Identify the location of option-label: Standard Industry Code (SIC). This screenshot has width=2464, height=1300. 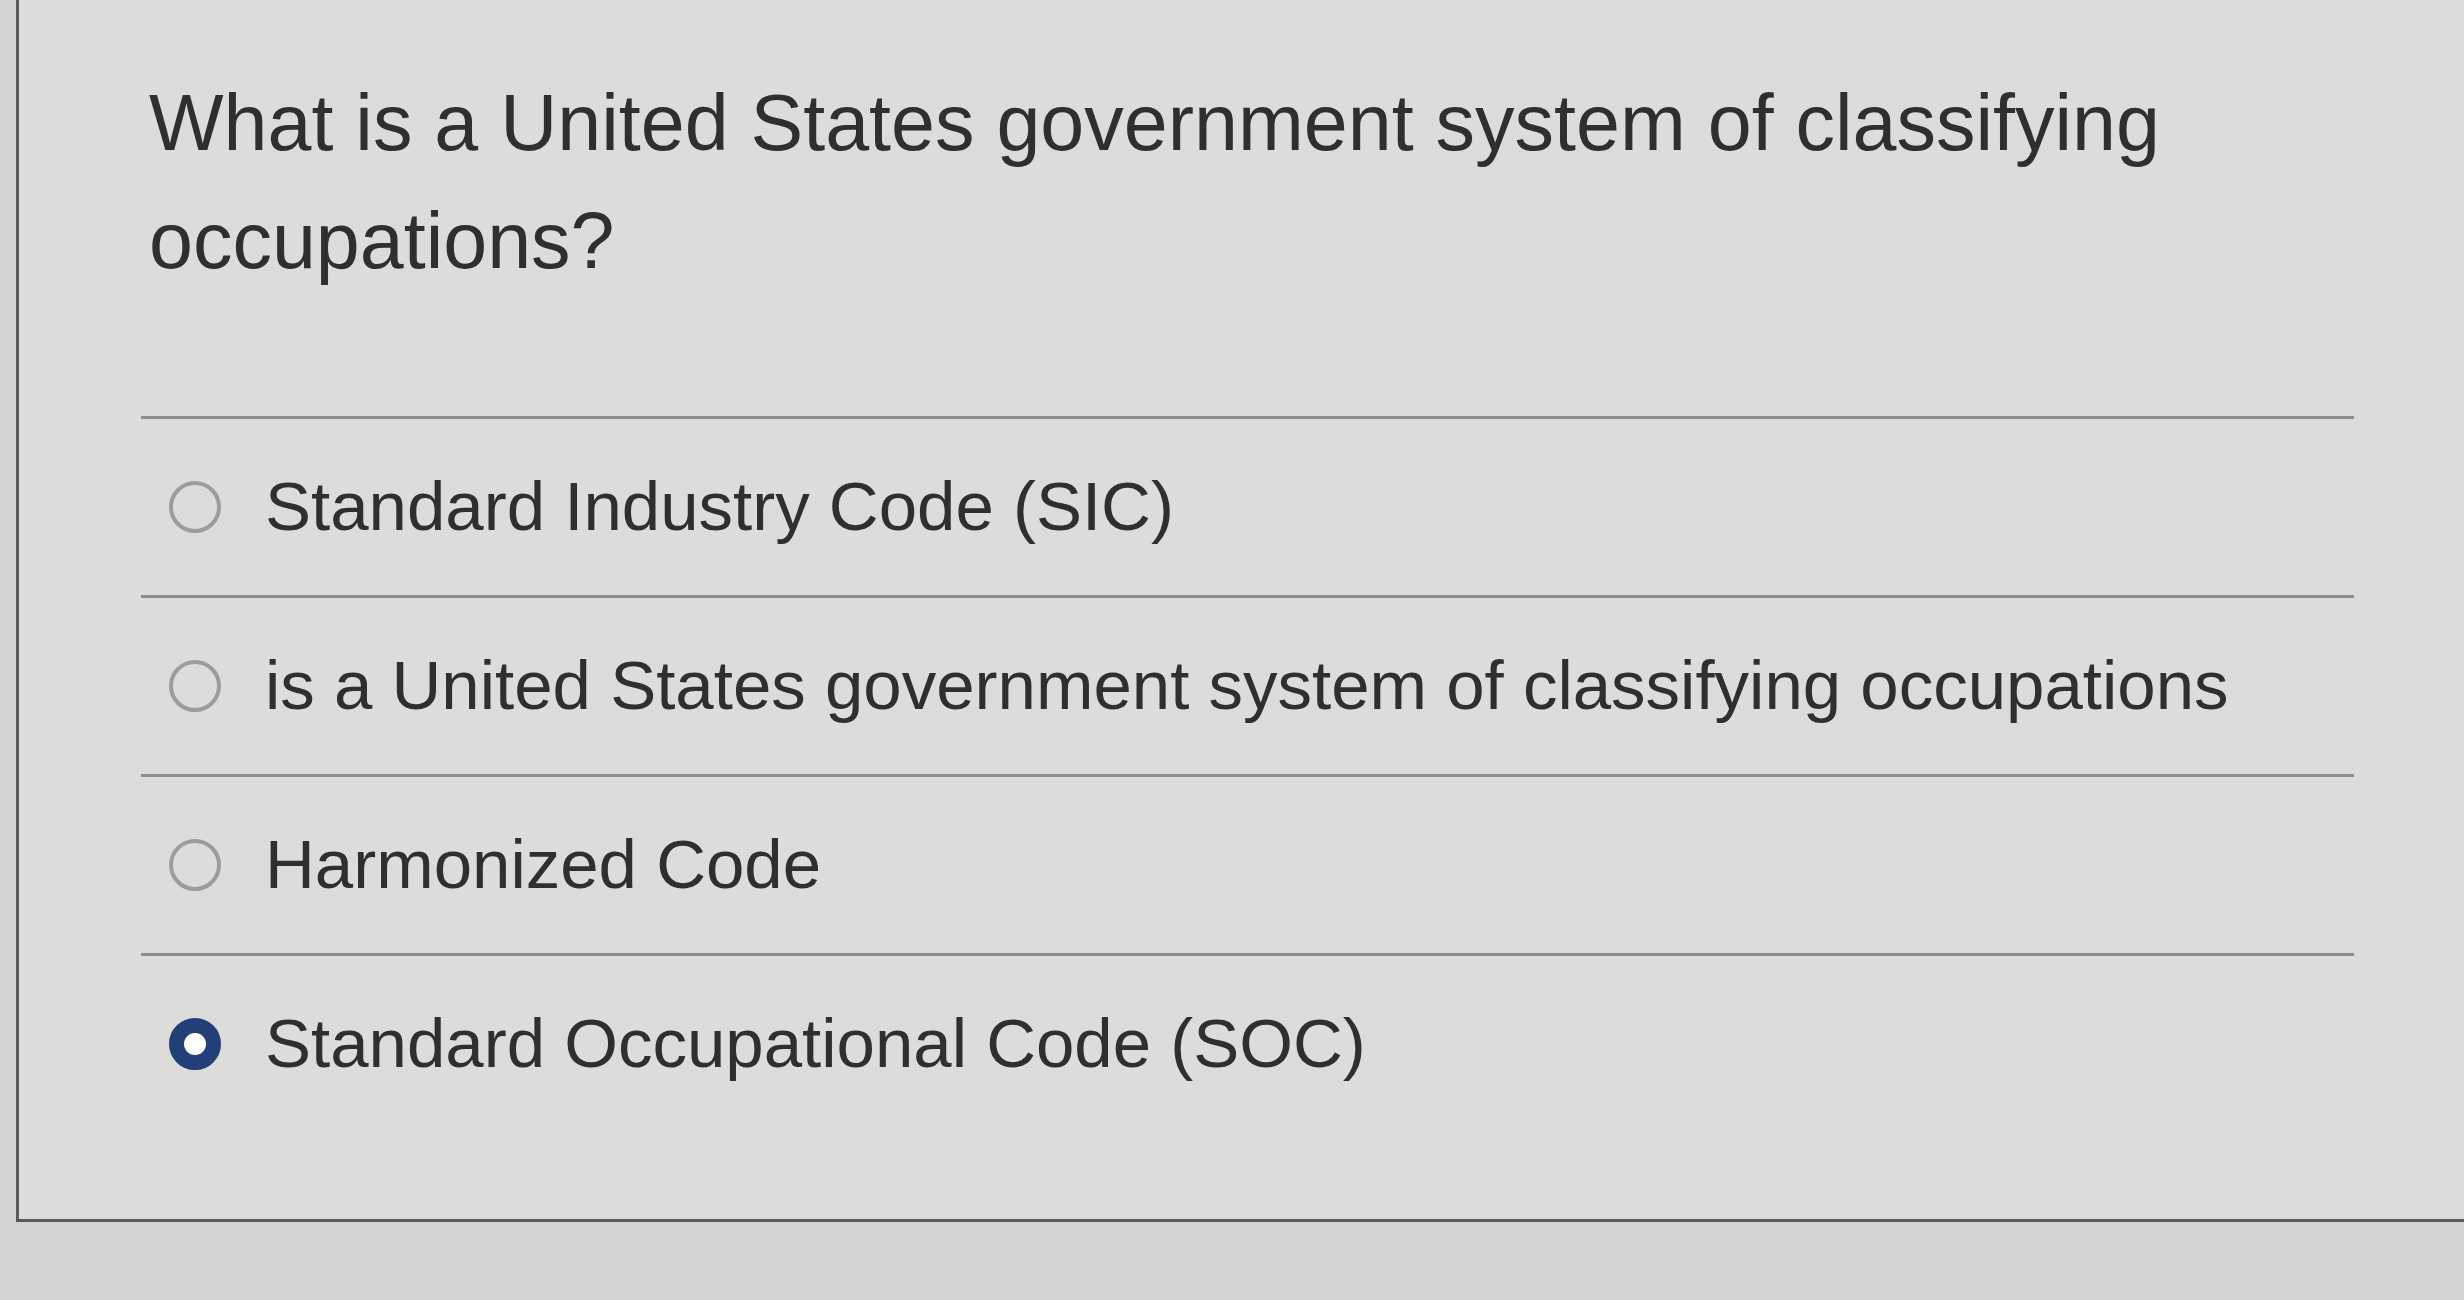
(719, 507).